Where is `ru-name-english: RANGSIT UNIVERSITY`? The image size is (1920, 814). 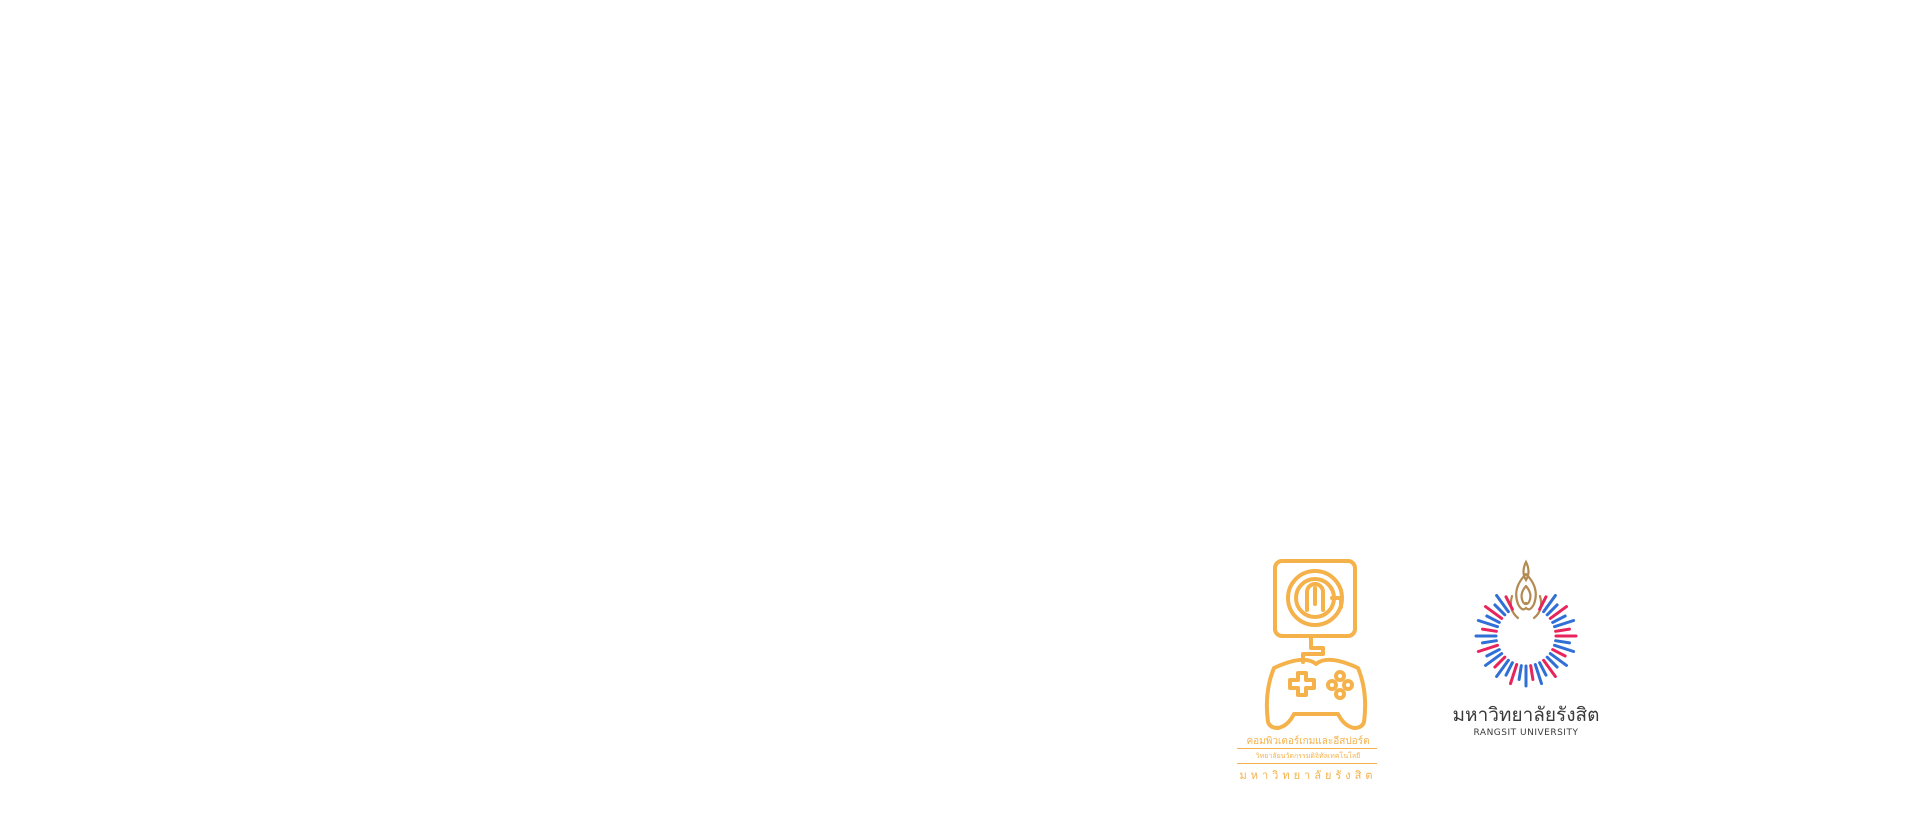 ru-name-english: RANGSIT UNIVERSITY is located at coordinates (1526, 733).